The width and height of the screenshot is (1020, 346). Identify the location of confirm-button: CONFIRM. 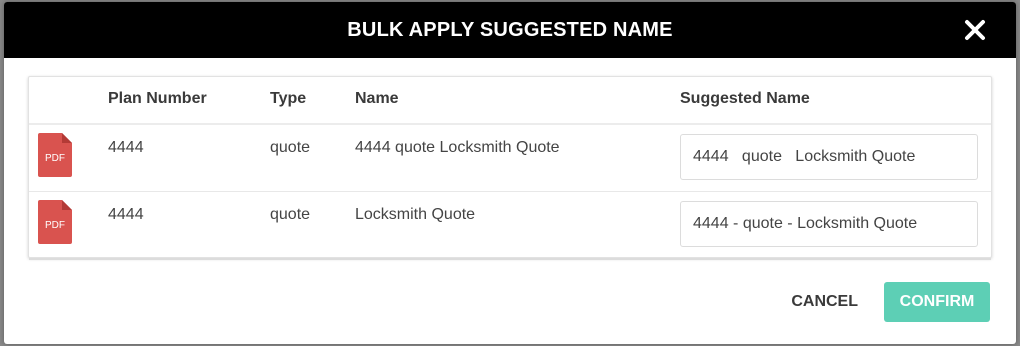
(937, 302).